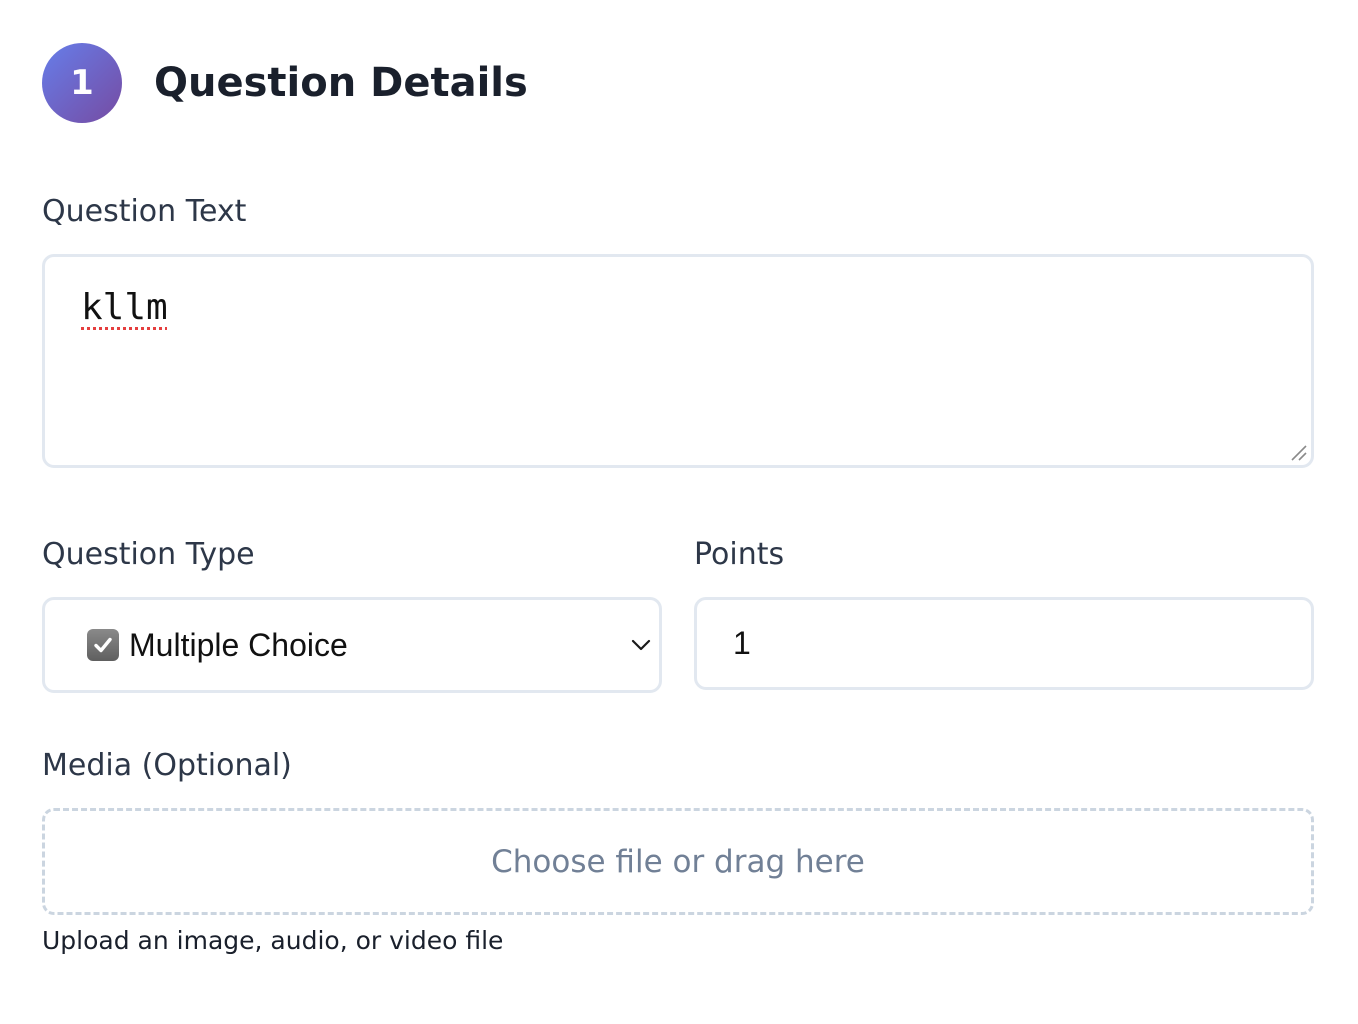 This screenshot has width=1358, height=1024. What do you see at coordinates (742, 643) in the screenshot?
I see `points-value: 1` at bounding box center [742, 643].